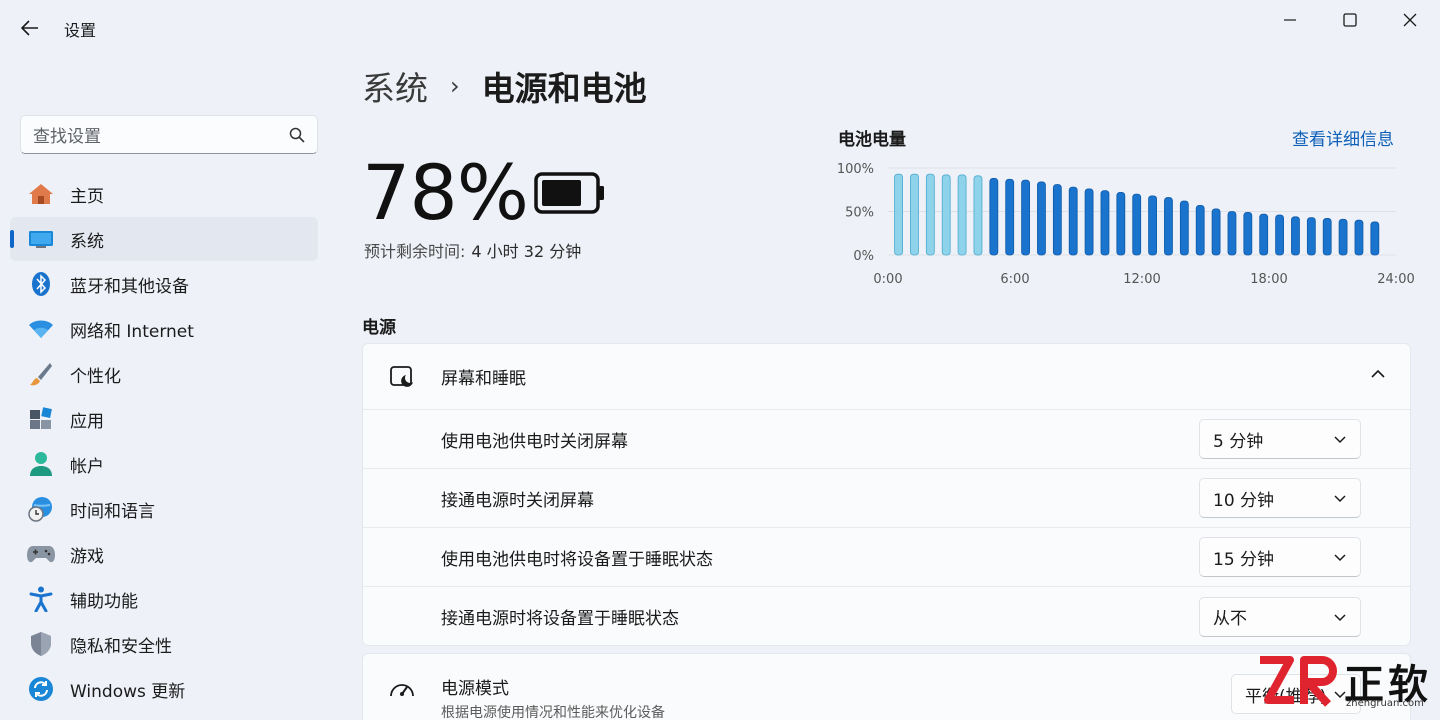 This screenshot has width=1440, height=720. What do you see at coordinates (164, 419) in the screenshot?
I see `sidebar-item-apps: 应用` at bounding box center [164, 419].